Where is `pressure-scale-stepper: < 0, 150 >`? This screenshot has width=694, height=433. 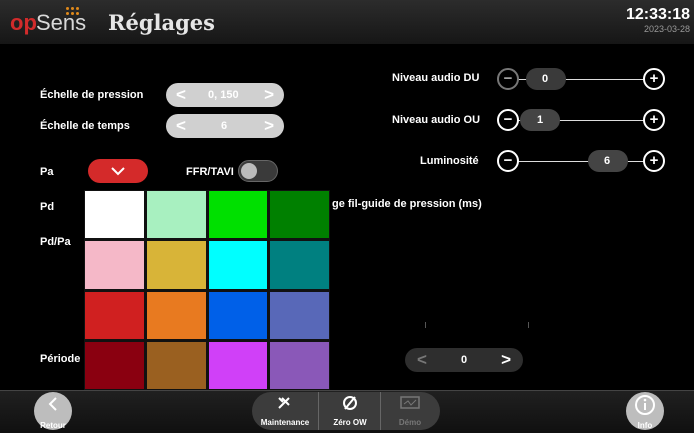
pressure-scale-stepper: < 0, 150 > is located at coordinates (225, 95).